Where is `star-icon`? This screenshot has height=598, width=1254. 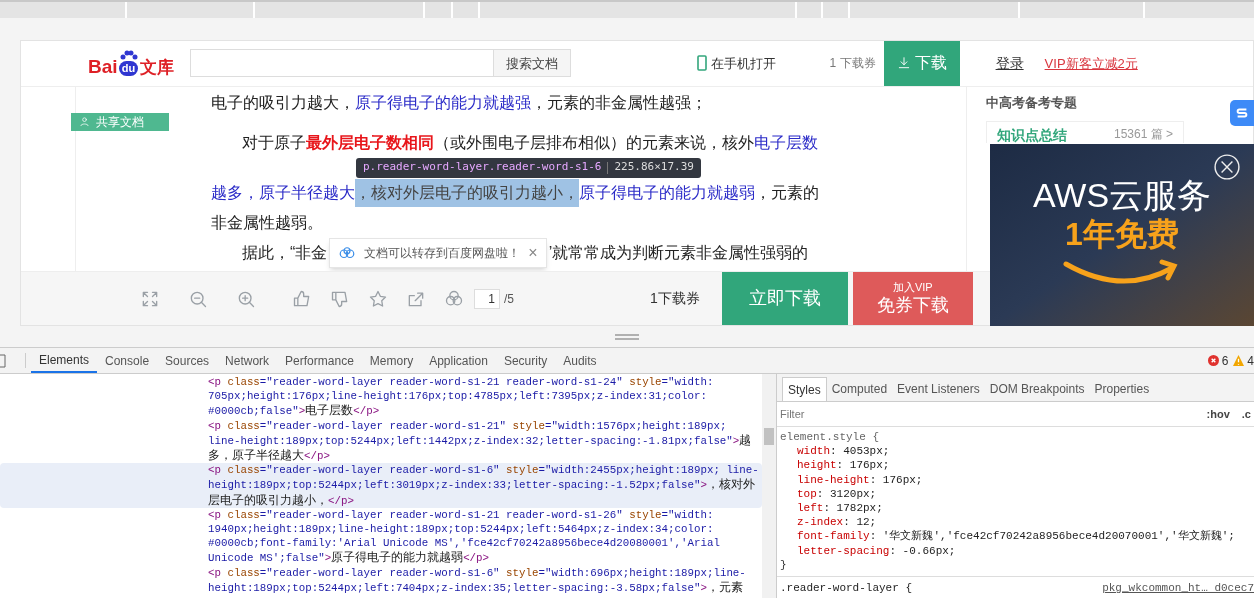 star-icon is located at coordinates (378, 298).